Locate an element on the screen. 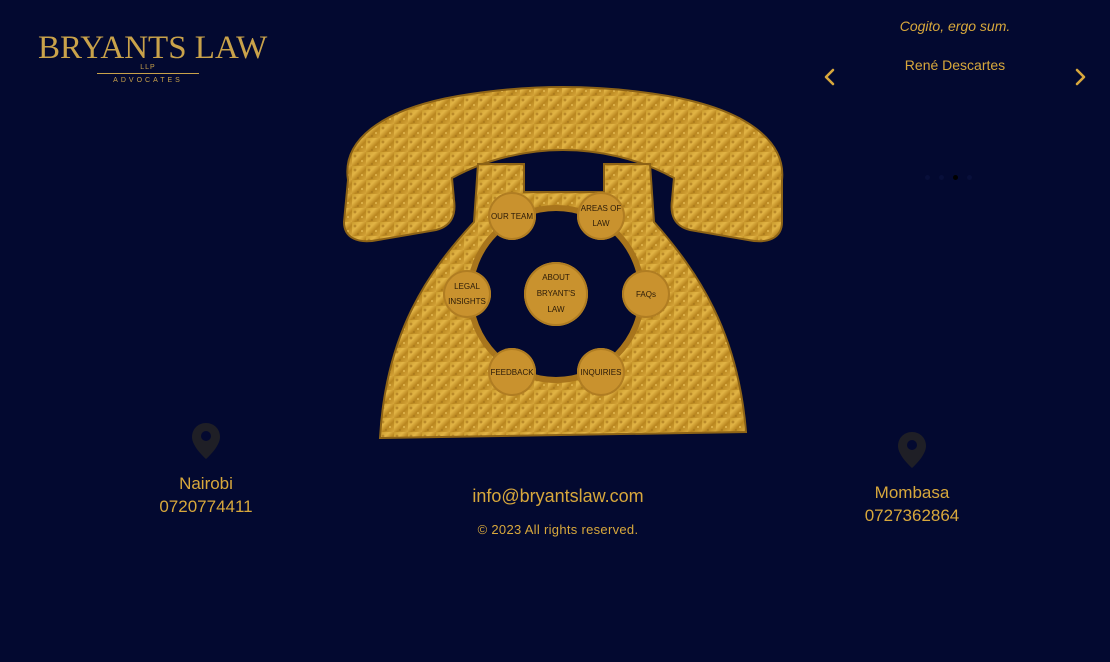 The height and width of the screenshot is (662, 1110). carousel-prev-button is located at coordinates (830, 77).